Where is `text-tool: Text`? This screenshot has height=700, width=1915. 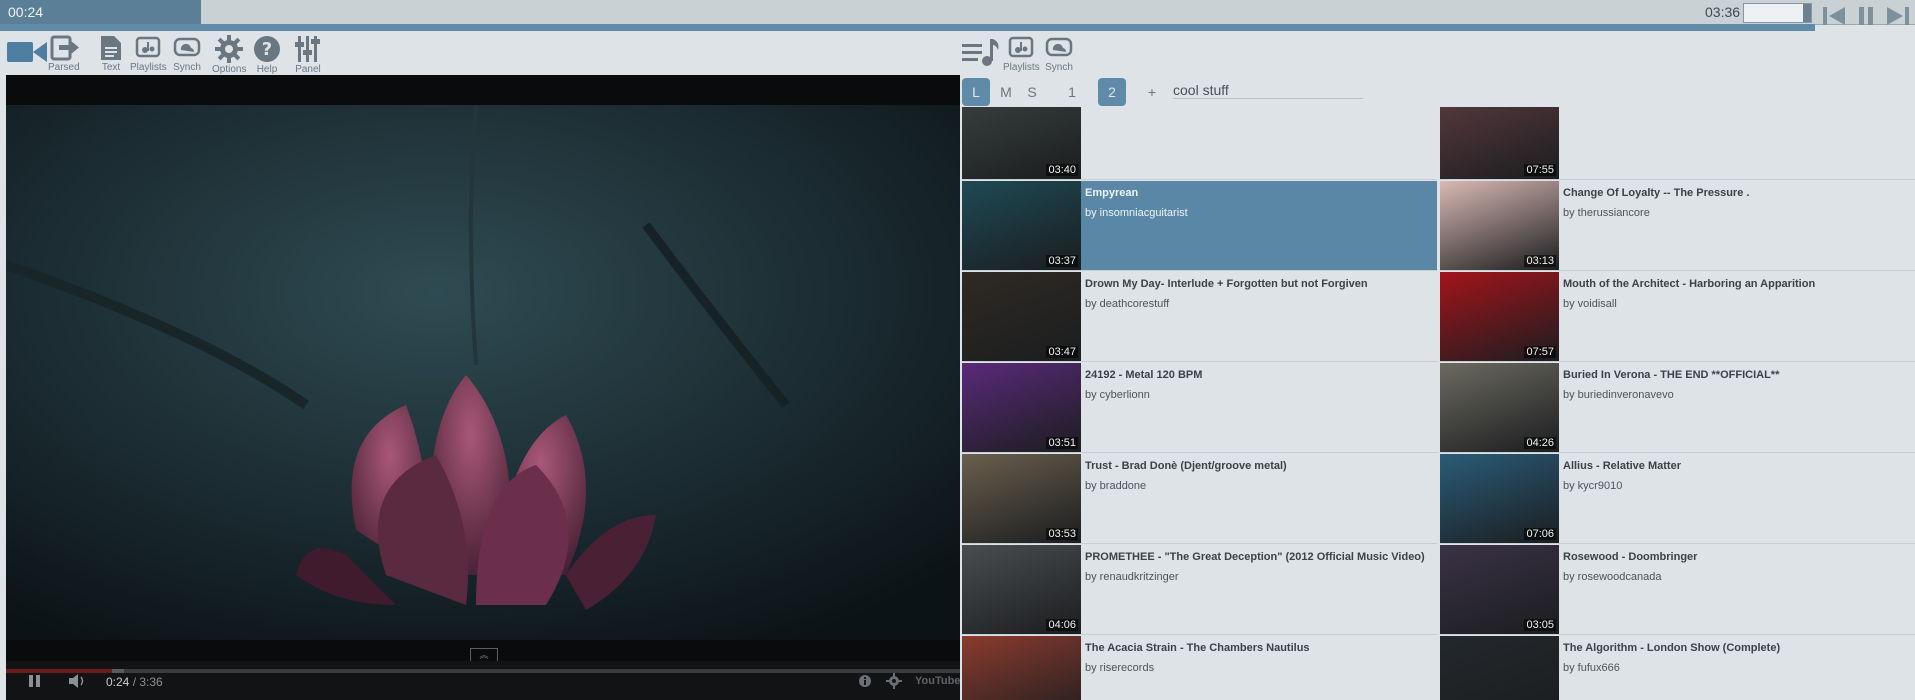 text-tool: Text is located at coordinates (111, 53).